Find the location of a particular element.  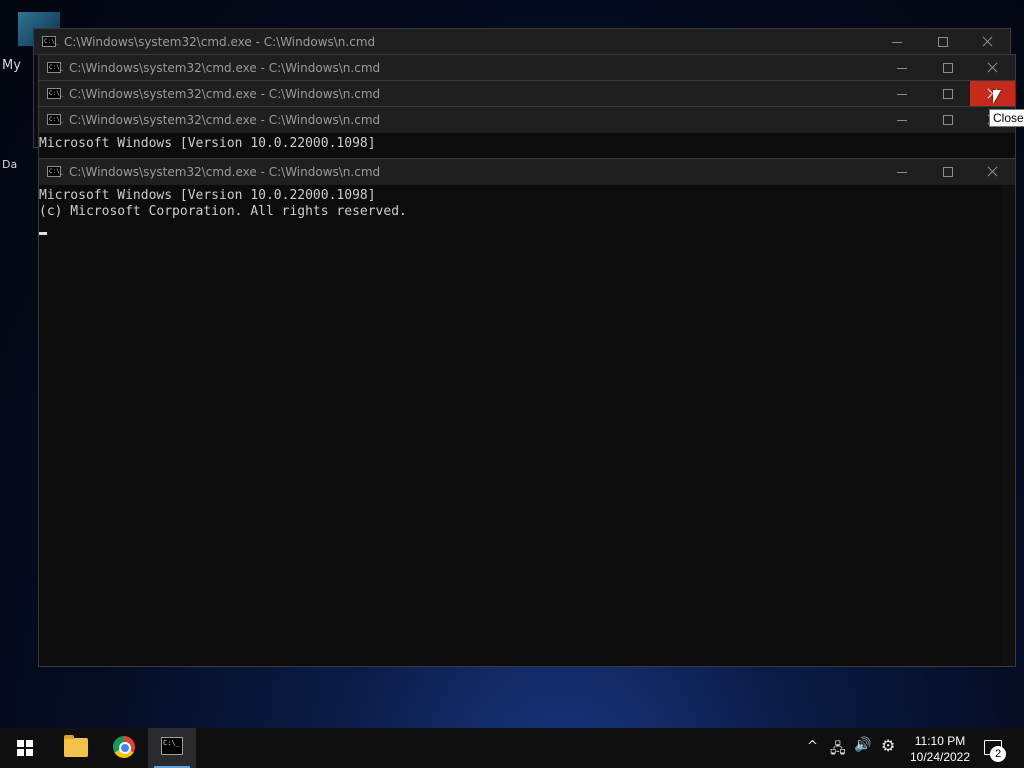

settings-gear-icon: ⚙ is located at coordinates (888, 745).